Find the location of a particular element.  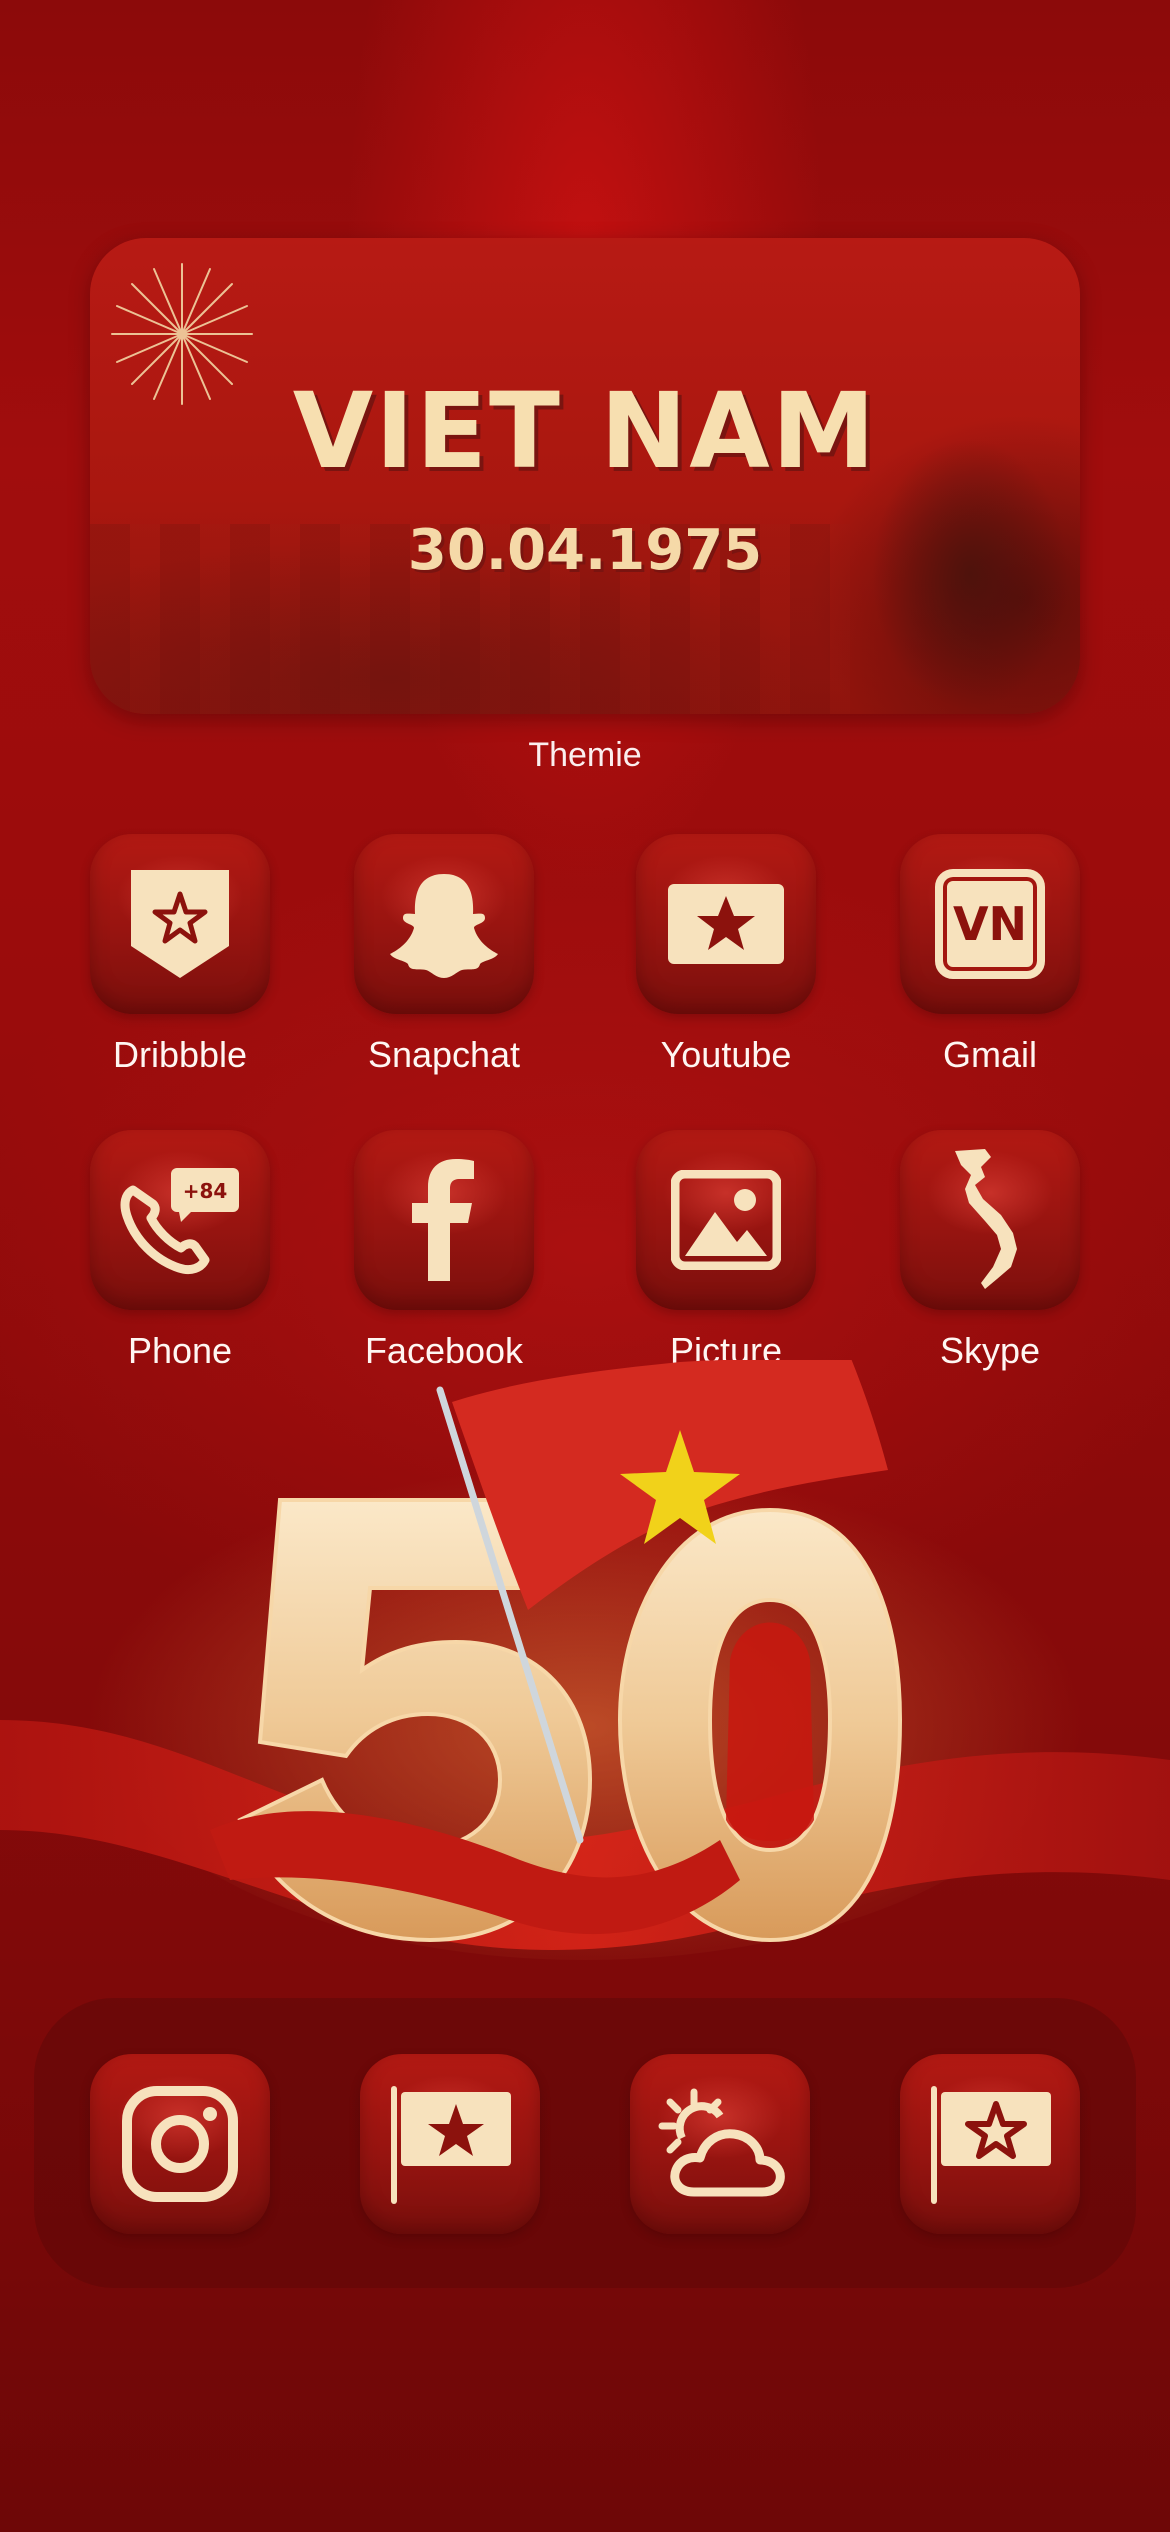

flag-pole-star-icon is located at coordinates (451, 2145).